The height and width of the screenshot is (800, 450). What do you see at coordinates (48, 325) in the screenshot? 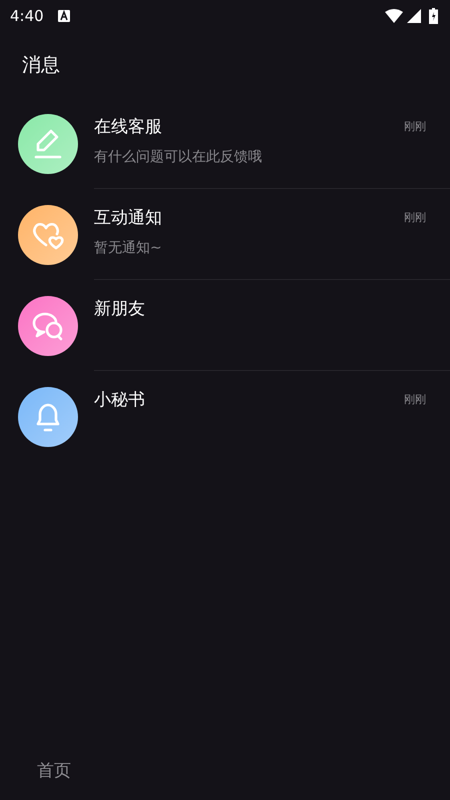
I see `chat-bubbles-icon` at bounding box center [48, 325].